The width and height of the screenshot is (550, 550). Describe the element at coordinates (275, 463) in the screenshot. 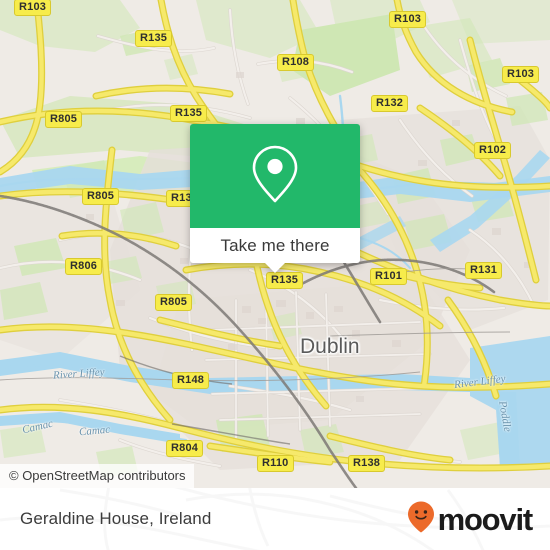

I see `road-shield: R110` at that location.